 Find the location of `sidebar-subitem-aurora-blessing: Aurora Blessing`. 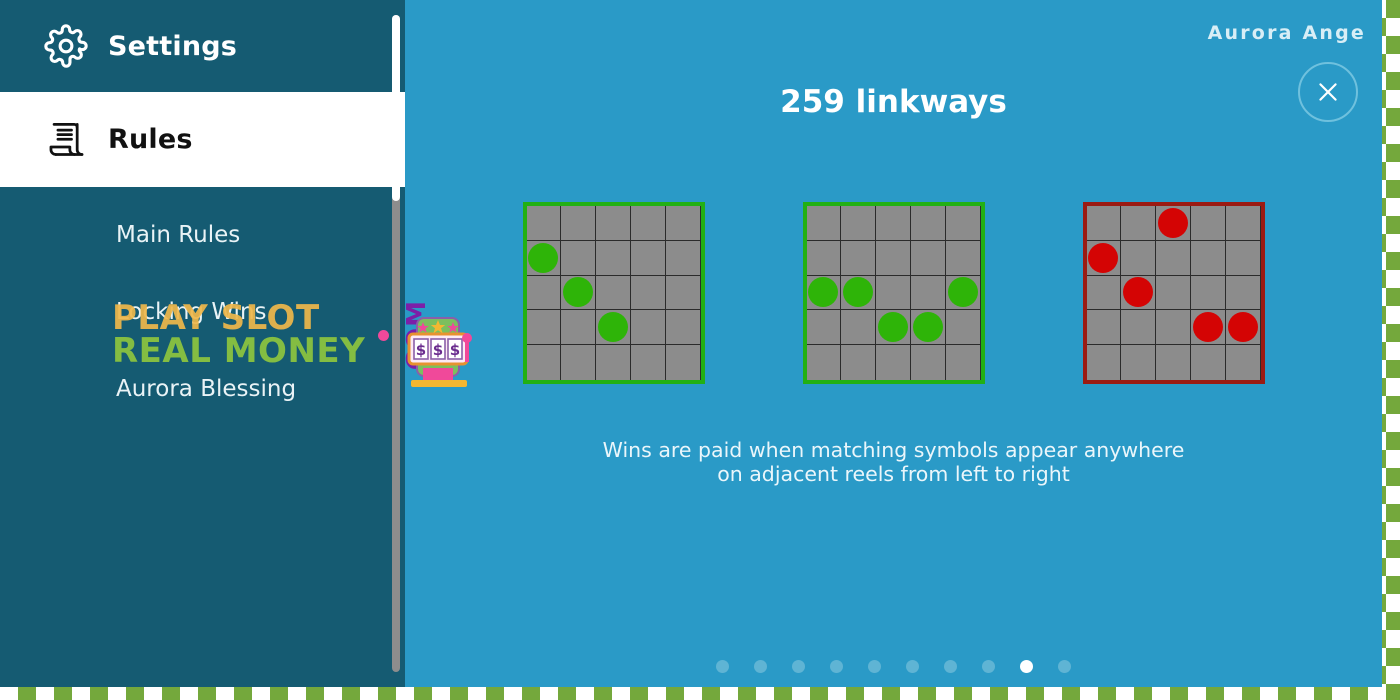

sidebar-subitem-aurora-blessing: Aurora Blessing is located at coordinates (202, 388).